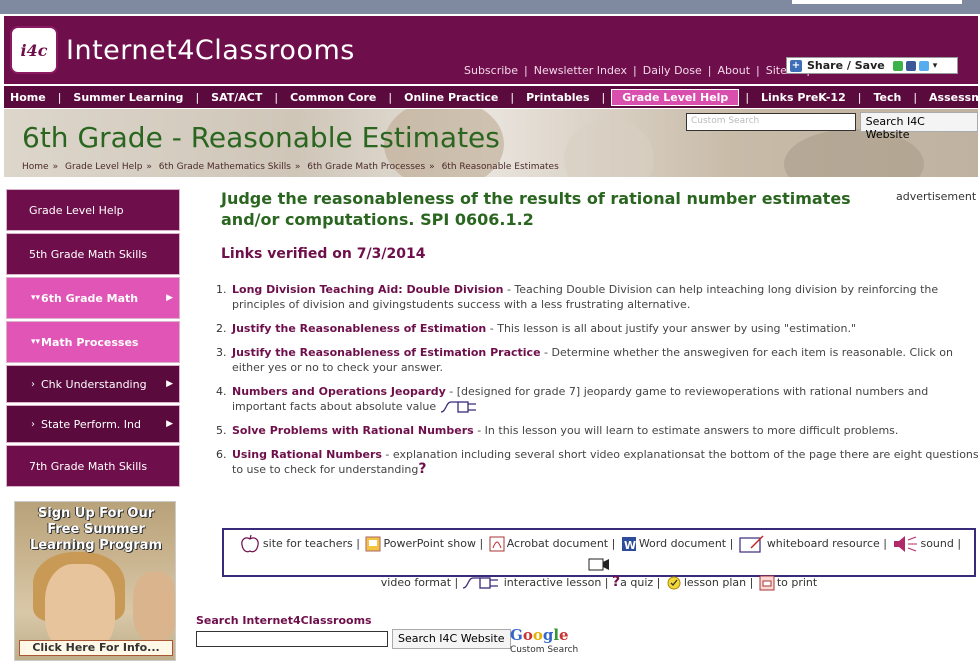 This screenshot has height=667, width=980. I want to click on facebook-icon, so click(910, 65).